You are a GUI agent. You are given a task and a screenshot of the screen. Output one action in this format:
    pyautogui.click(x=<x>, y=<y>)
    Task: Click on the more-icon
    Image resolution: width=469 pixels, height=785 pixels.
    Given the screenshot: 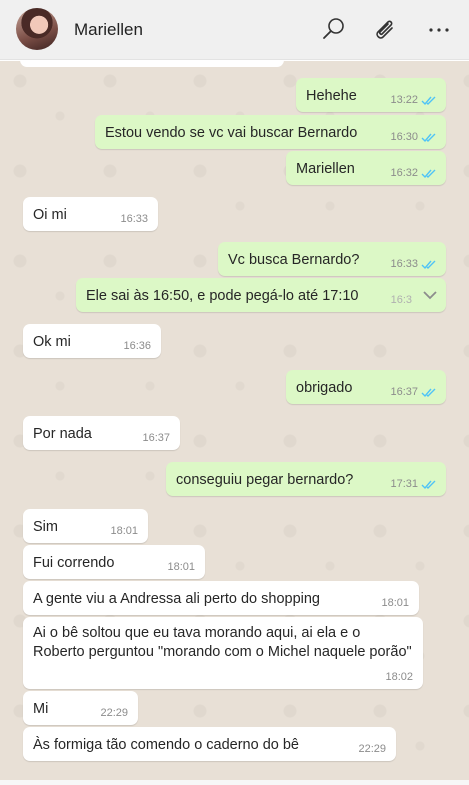 What is the action you would take?
    pyautogui.click(x=440, y=29)
    